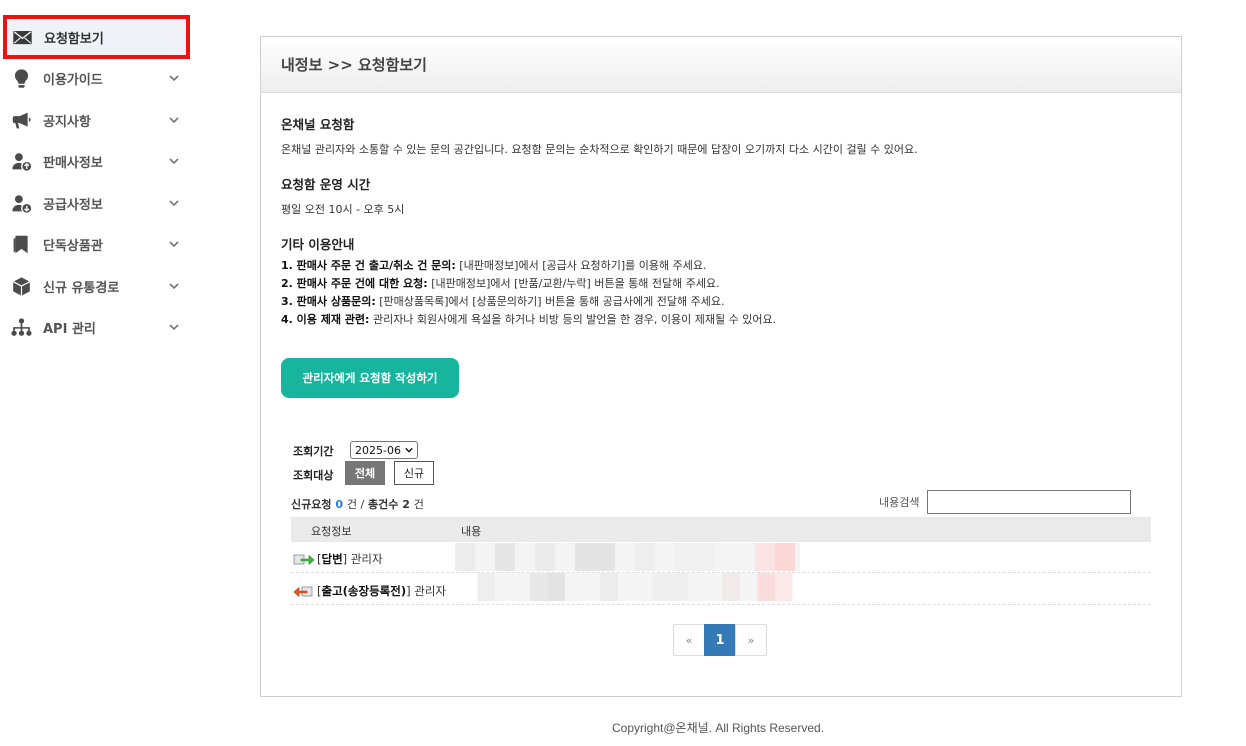 This screenshot has height=746, width=1246. Describe the element at coordinates (339, 504) in the screenshot. I see `new-count: 0` at that location.